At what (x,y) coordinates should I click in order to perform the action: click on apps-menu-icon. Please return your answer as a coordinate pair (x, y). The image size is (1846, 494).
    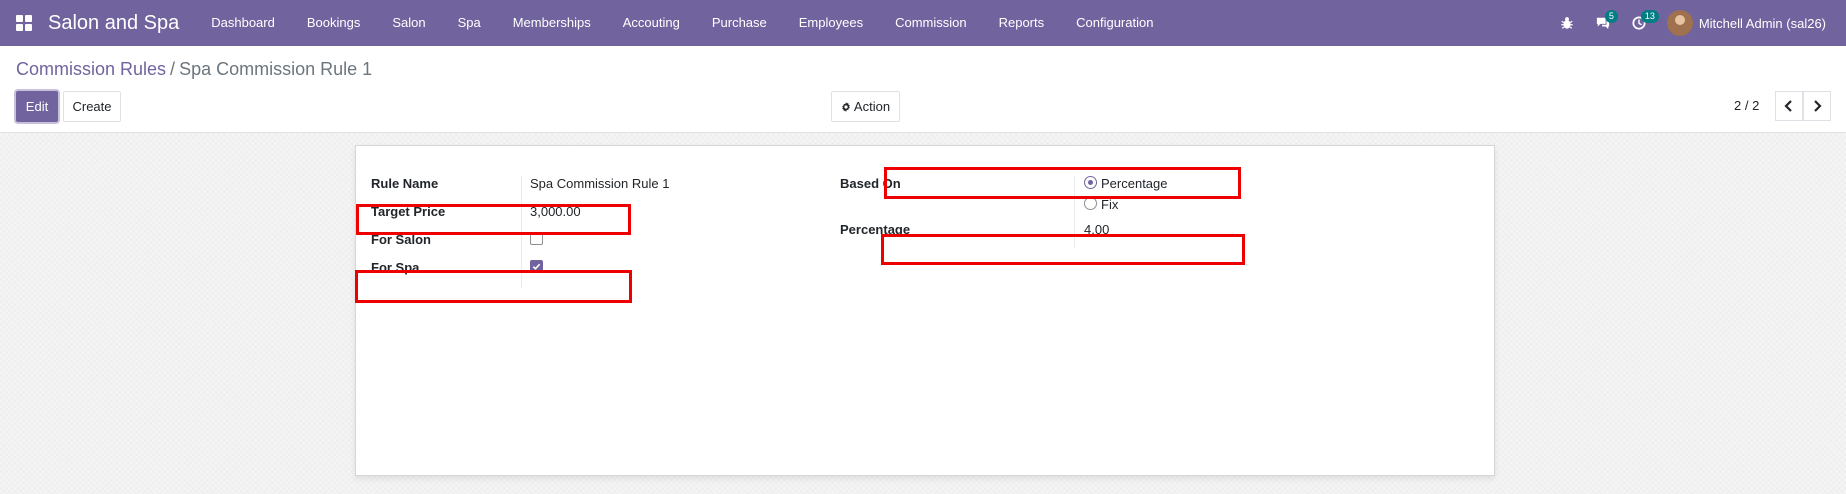
    Looking at the image, I should click on (24, 23).